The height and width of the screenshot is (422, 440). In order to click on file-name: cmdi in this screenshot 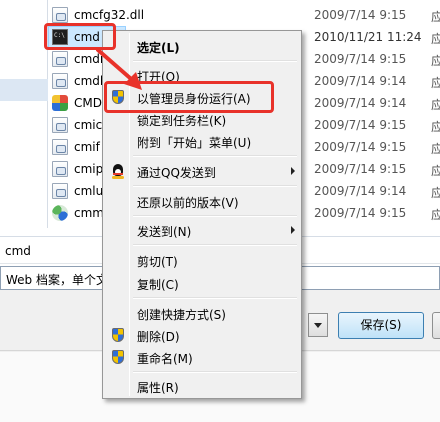, I will do `click(89, 59)`.